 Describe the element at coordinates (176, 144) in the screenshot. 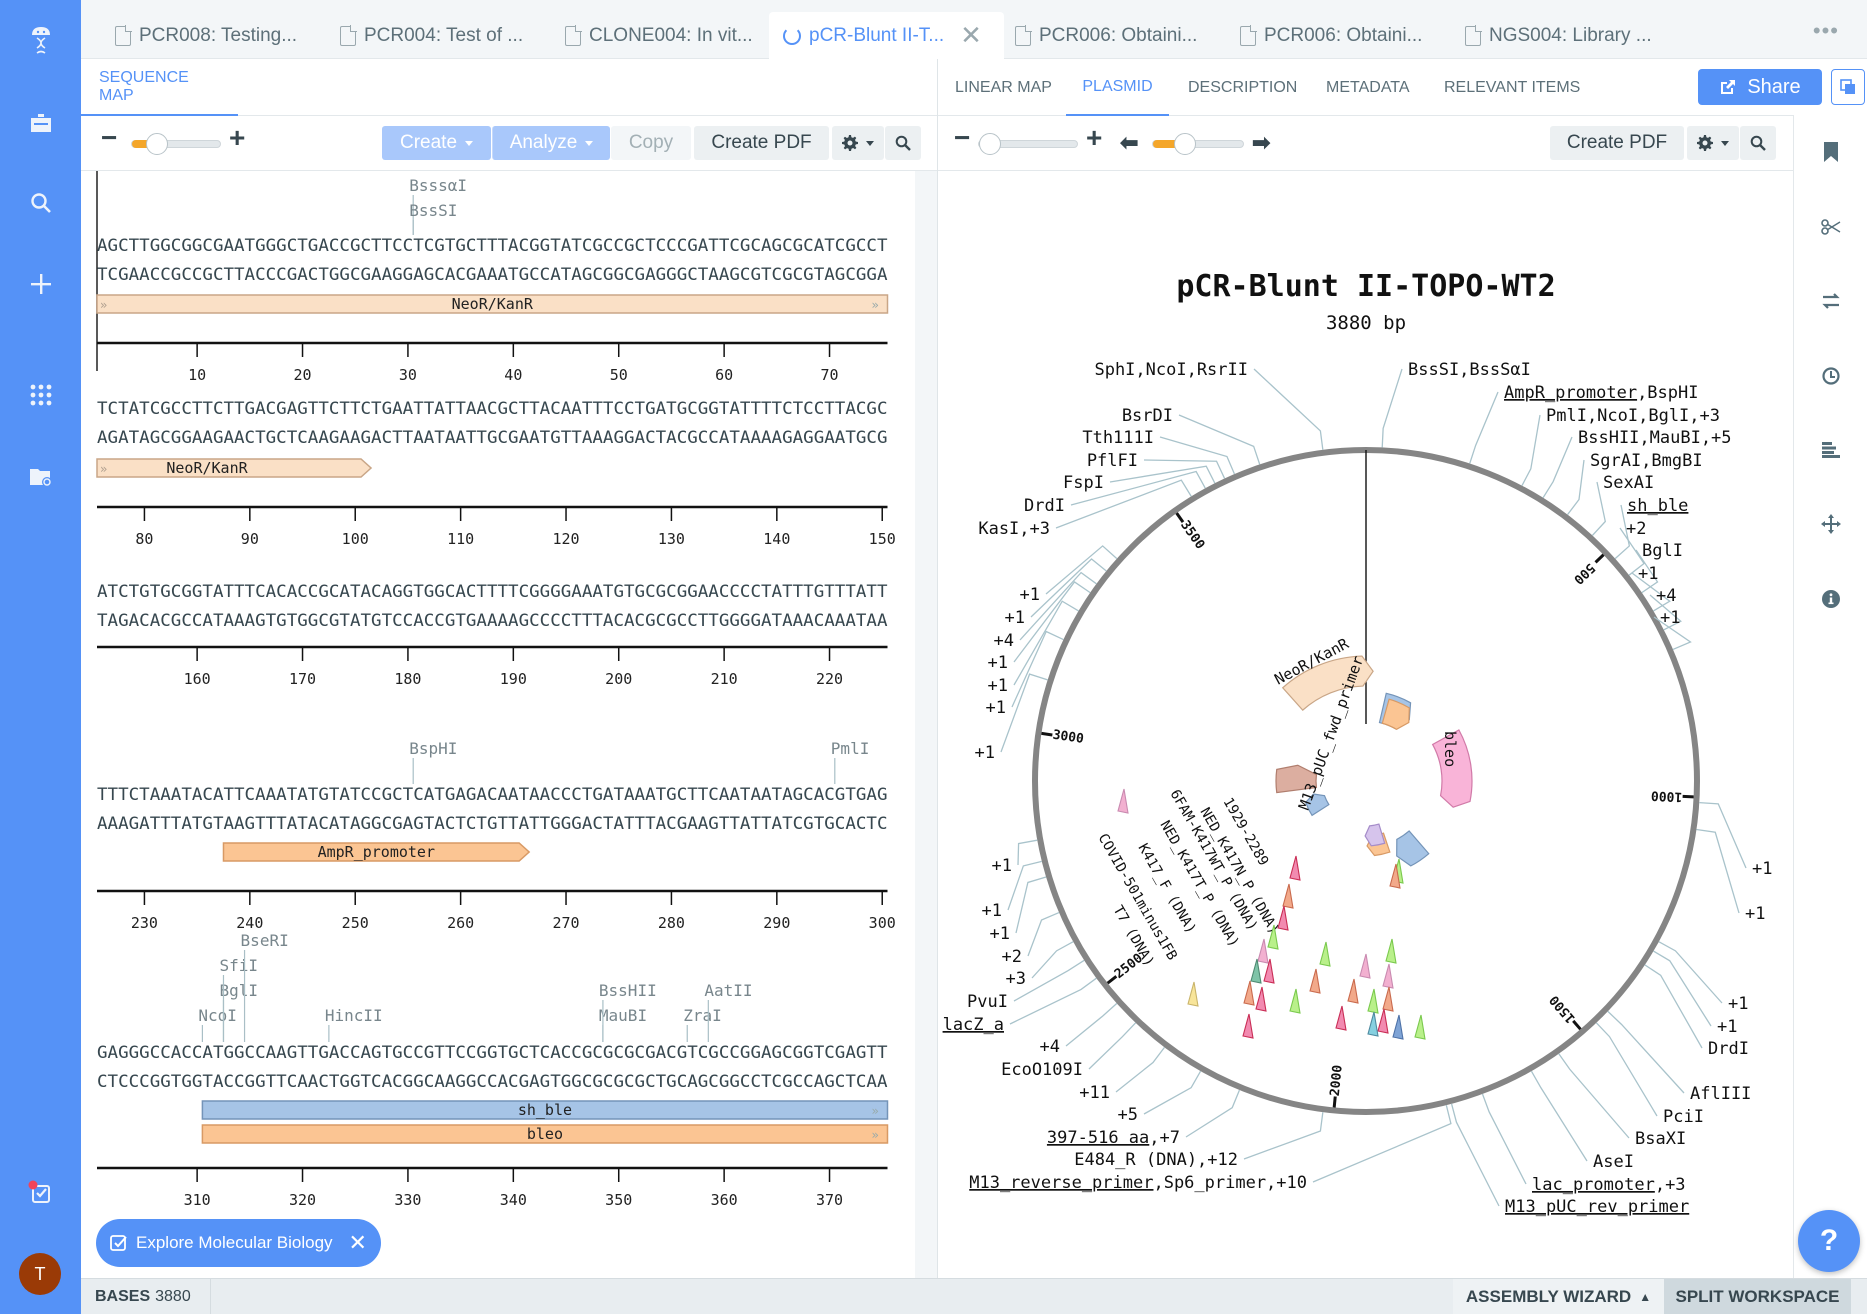

I see `zoom-slider` at that location.